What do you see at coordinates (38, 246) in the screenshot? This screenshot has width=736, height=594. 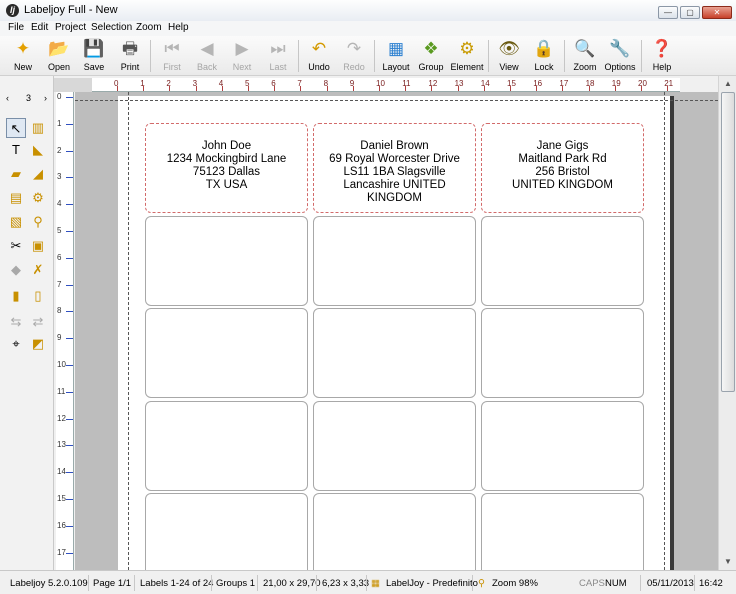 I see `paste-tool-icon: ▣` at bounding box center [38, 246].